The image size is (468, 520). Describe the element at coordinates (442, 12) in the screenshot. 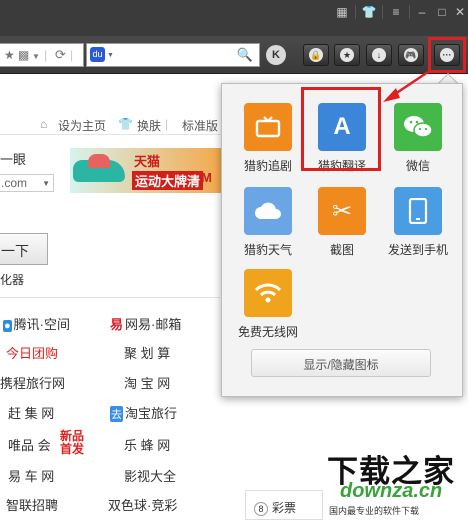

I see `maximize-icon: □` at that location.